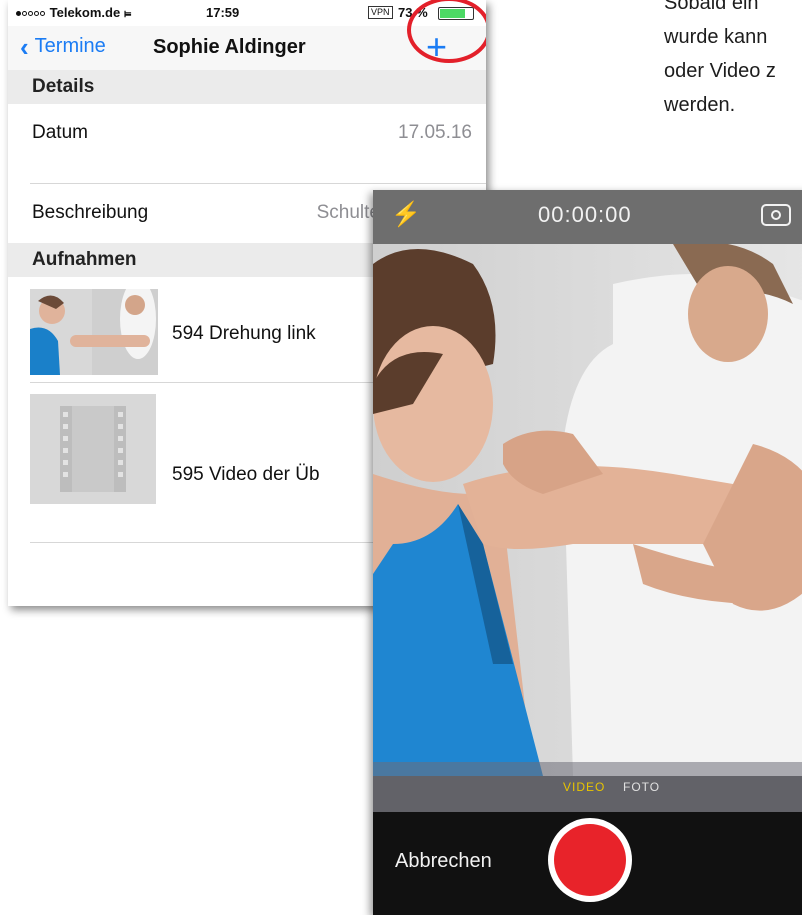 This screenshot has height=915, width=802. Describe the element at coordinates (247, 133) in the screenshot. I see `detail-row-date: Datum 17.05.16` at that location.